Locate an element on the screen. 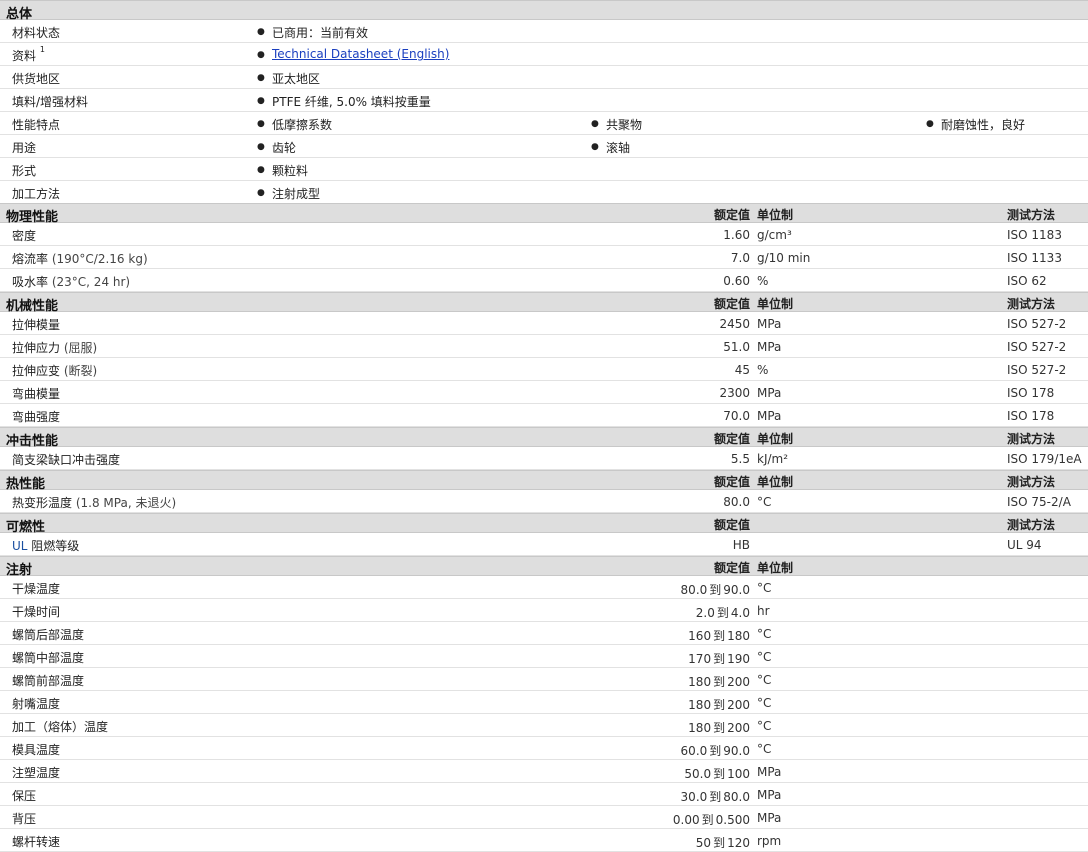 The image size is (1088, 852). row-material-status: 材料状态 已商用：当前有效 is located at coordinates (544, 31).